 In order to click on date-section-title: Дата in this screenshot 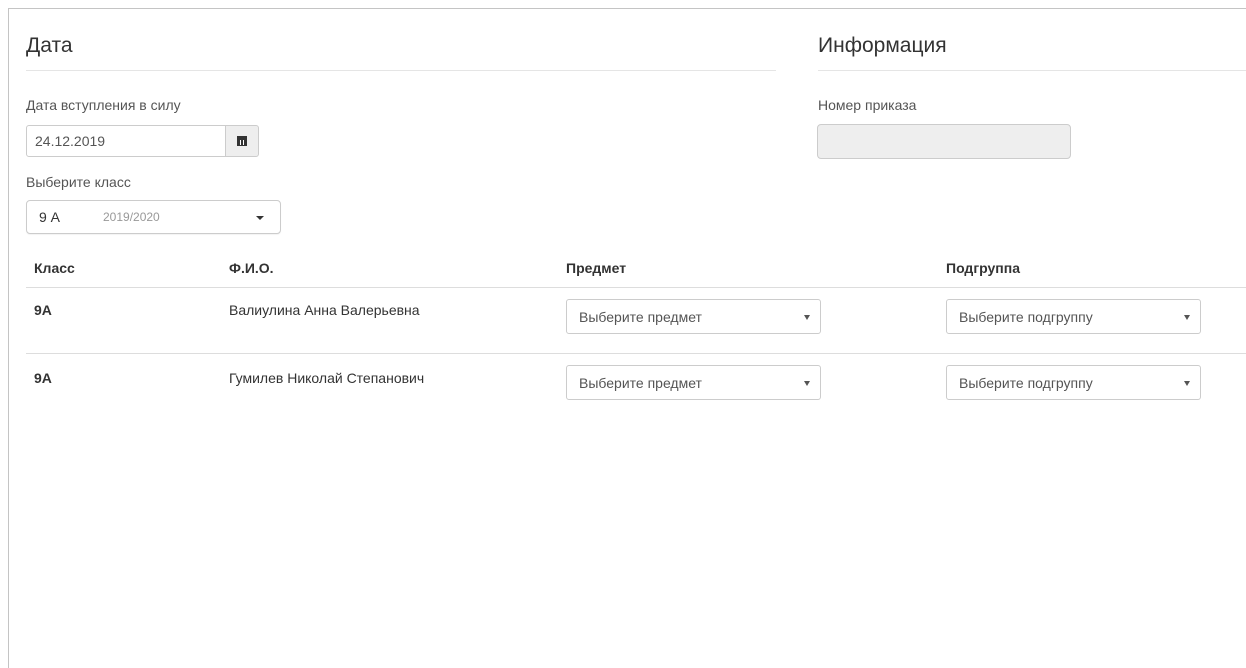, I will do `click(49, 45)`.